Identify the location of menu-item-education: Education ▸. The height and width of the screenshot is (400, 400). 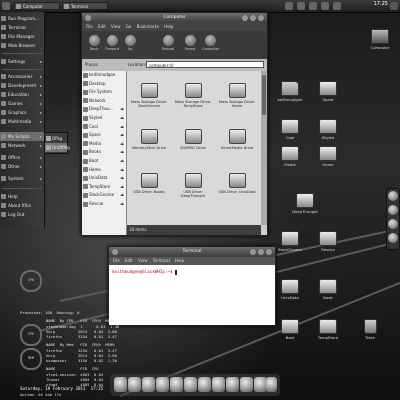
(22, 94).